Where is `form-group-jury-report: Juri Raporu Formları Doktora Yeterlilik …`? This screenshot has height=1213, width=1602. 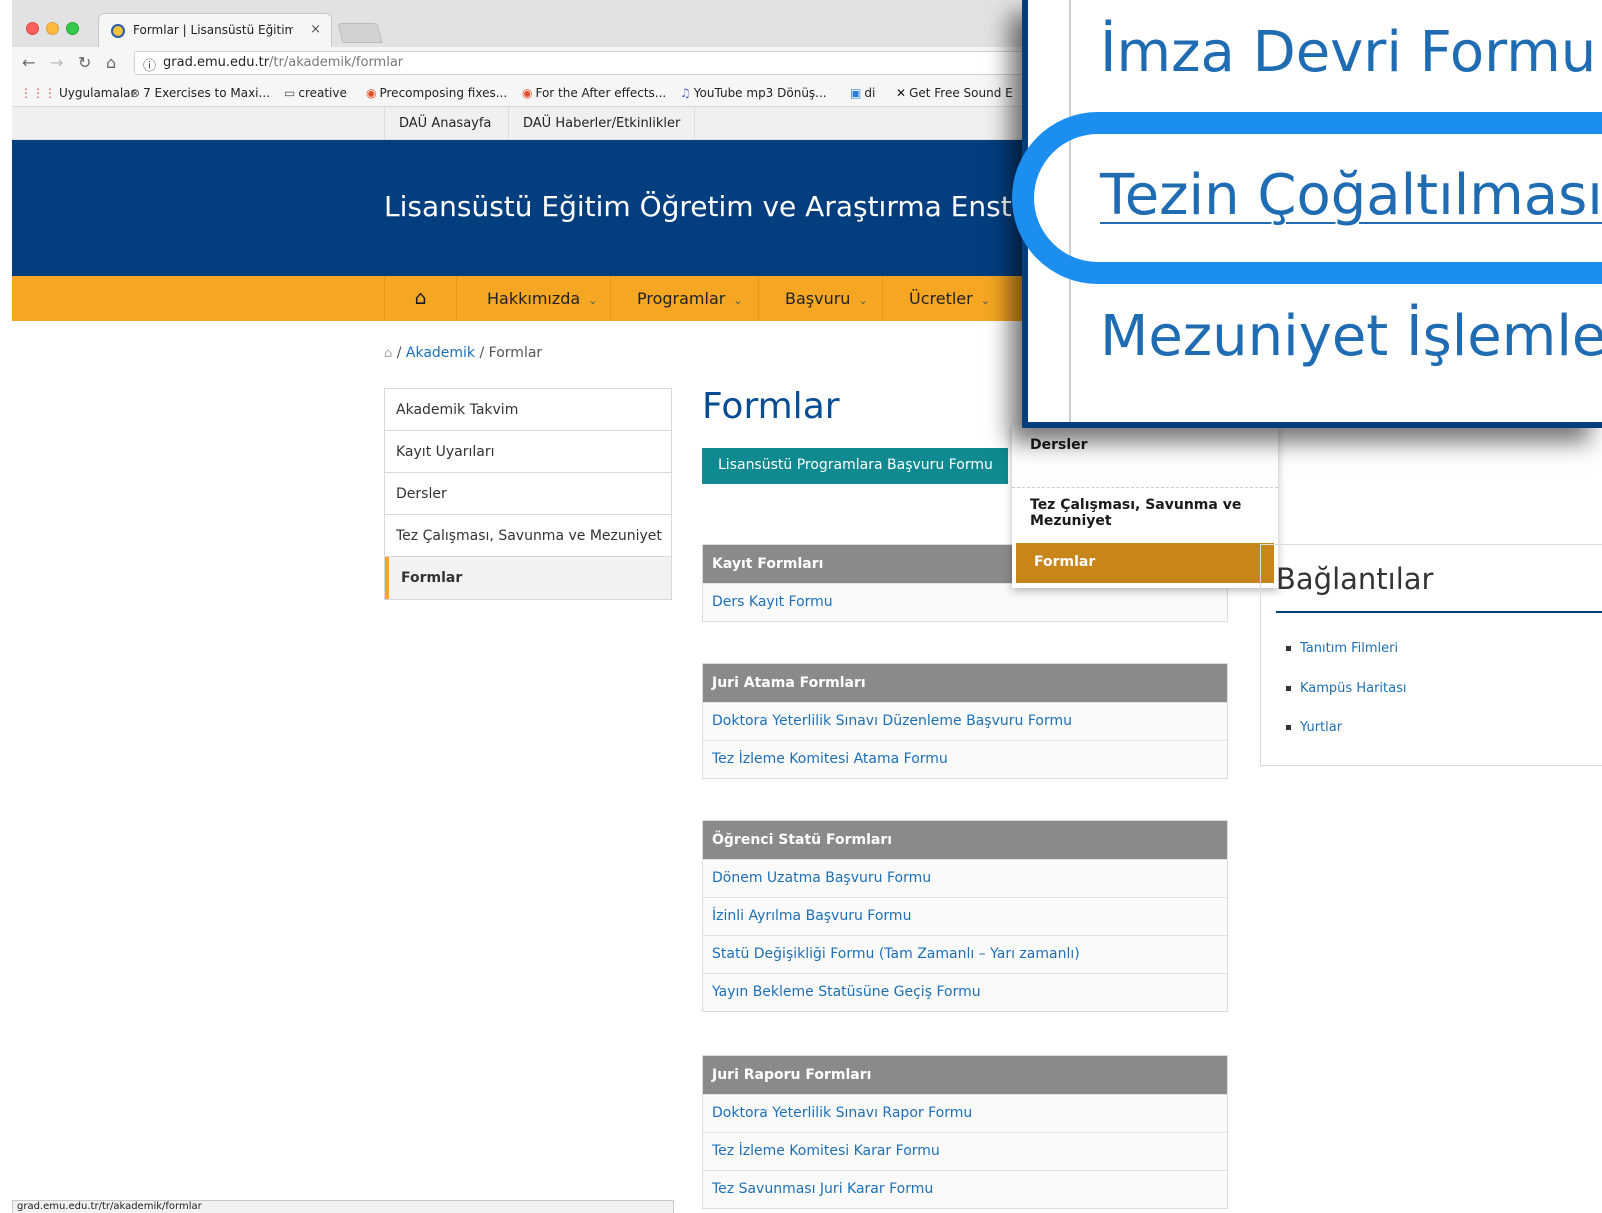
form-group-jury-report: Juri Raporu Formları Doktora Yeterlilik … is located at coordinates (965, 1132).